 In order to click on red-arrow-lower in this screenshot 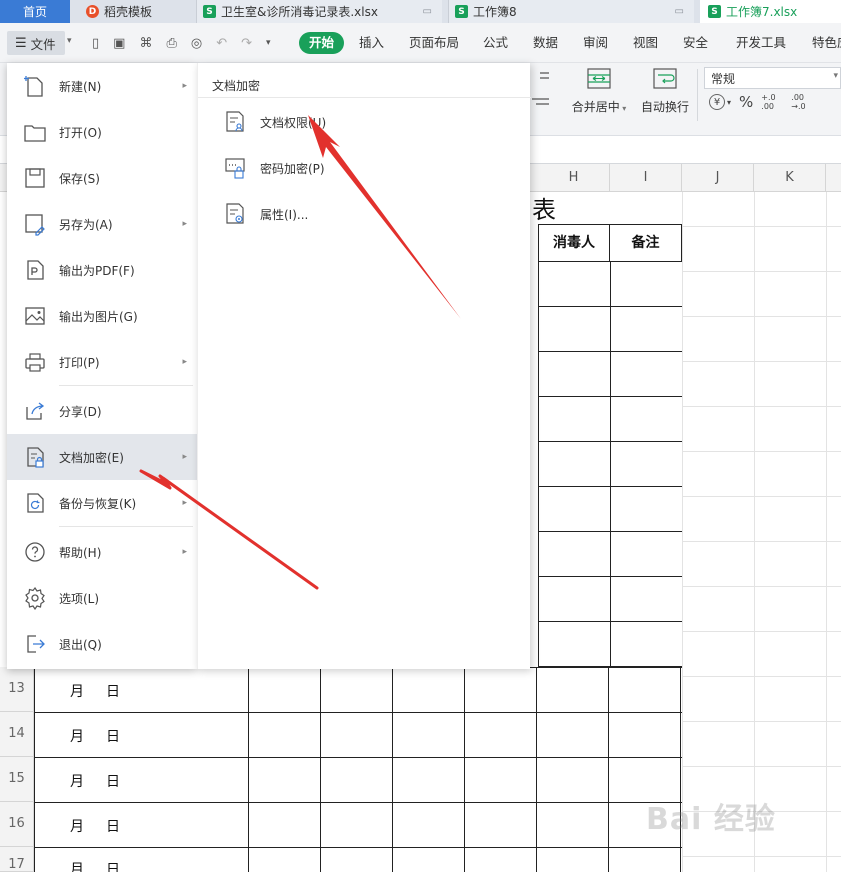, I will do `click(229, 529)`.